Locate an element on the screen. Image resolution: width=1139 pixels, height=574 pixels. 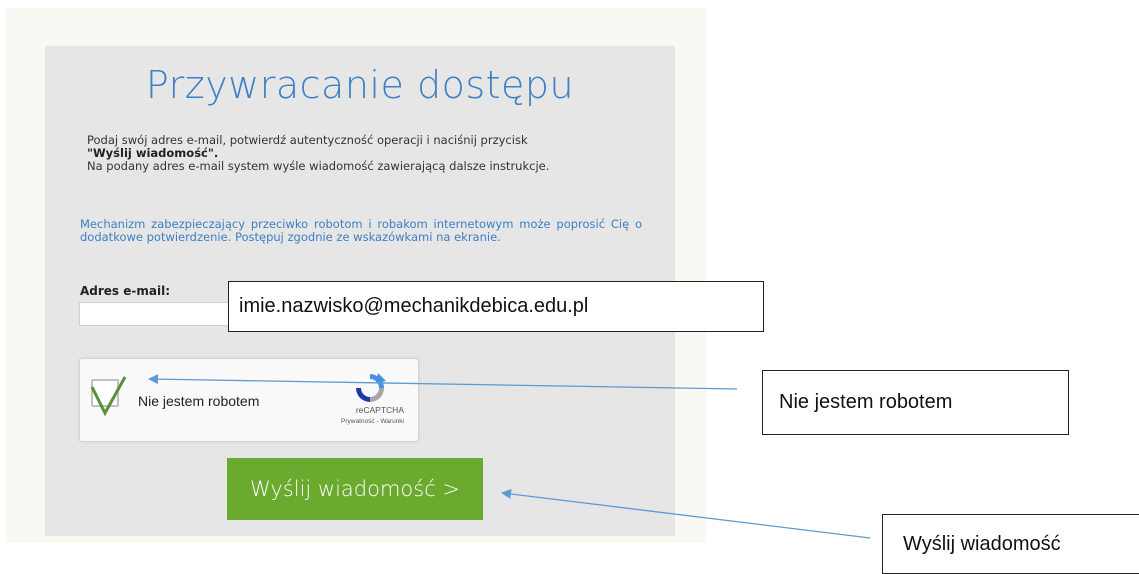
callout-send-message: Wyślij wiadomość is located at coordinates (1010, 544).